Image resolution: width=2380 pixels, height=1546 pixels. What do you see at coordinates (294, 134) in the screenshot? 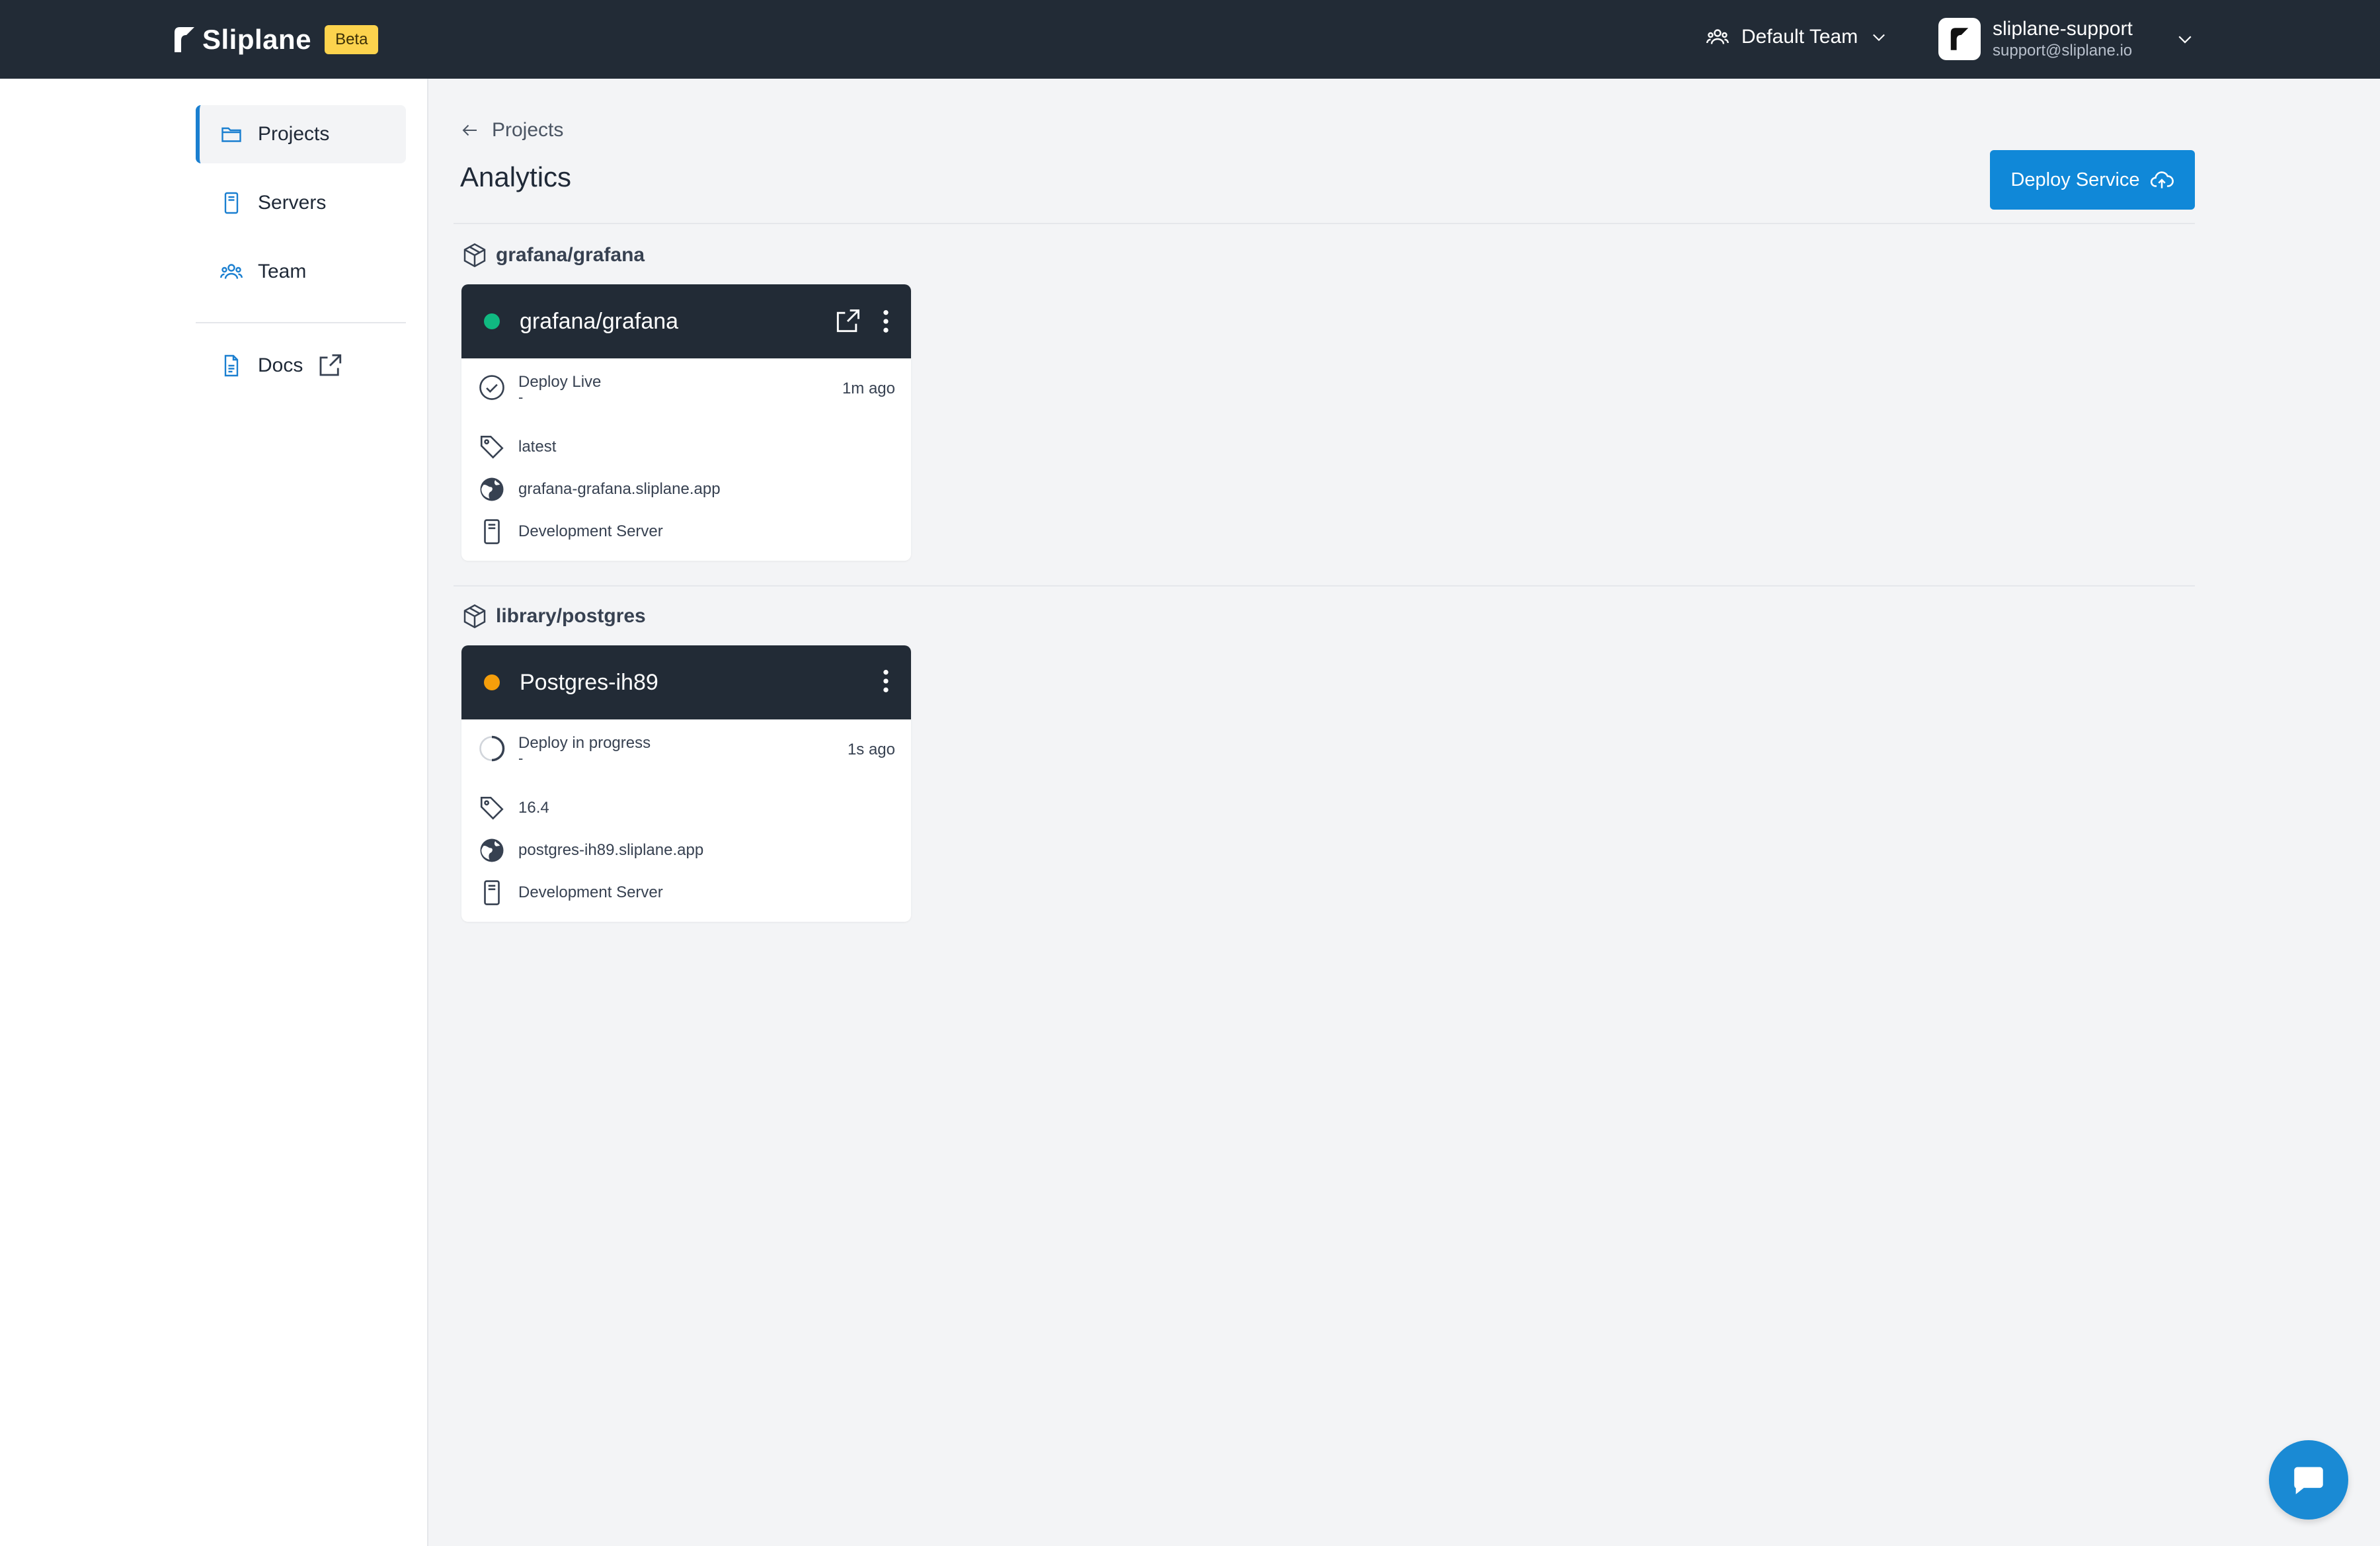
I see `sidebar-item-label: Projects` at bounding box center [294, 134].